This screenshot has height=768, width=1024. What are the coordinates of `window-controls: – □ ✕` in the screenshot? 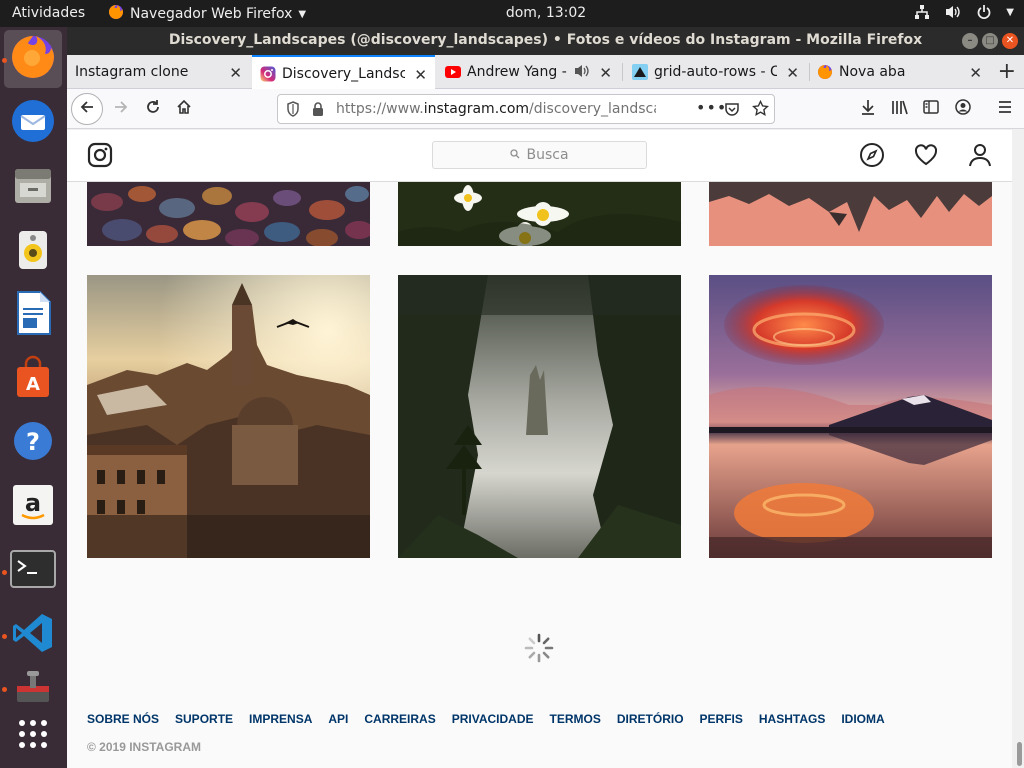 It's located at (990, 41).